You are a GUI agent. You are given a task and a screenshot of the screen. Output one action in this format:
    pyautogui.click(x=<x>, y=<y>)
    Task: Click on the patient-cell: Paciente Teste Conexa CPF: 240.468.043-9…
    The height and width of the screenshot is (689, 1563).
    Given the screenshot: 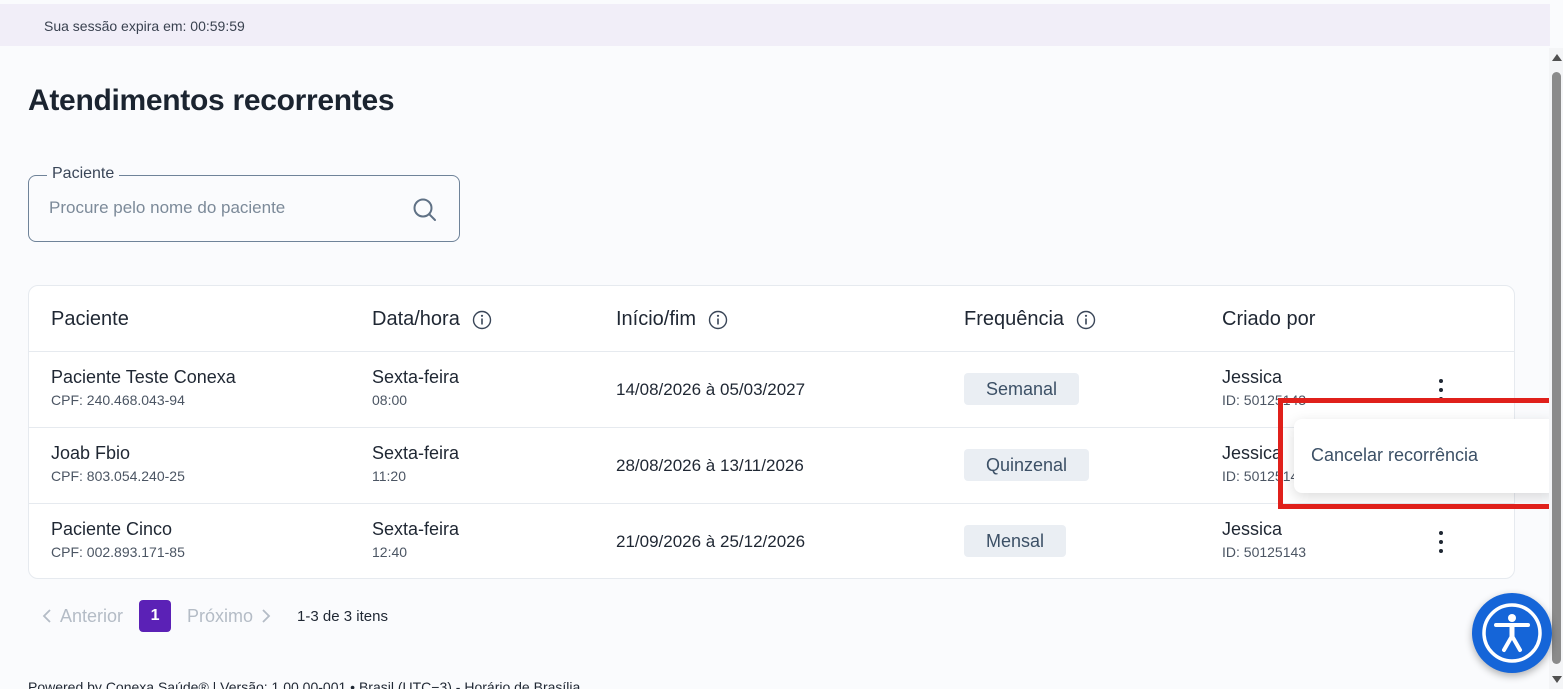 What is the action you would take?
    pyautogui.click(x=143, y=387)
    